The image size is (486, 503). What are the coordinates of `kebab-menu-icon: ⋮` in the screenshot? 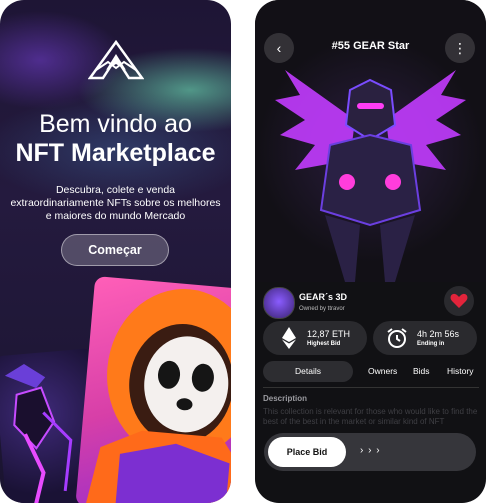 It's located at (460, 48).